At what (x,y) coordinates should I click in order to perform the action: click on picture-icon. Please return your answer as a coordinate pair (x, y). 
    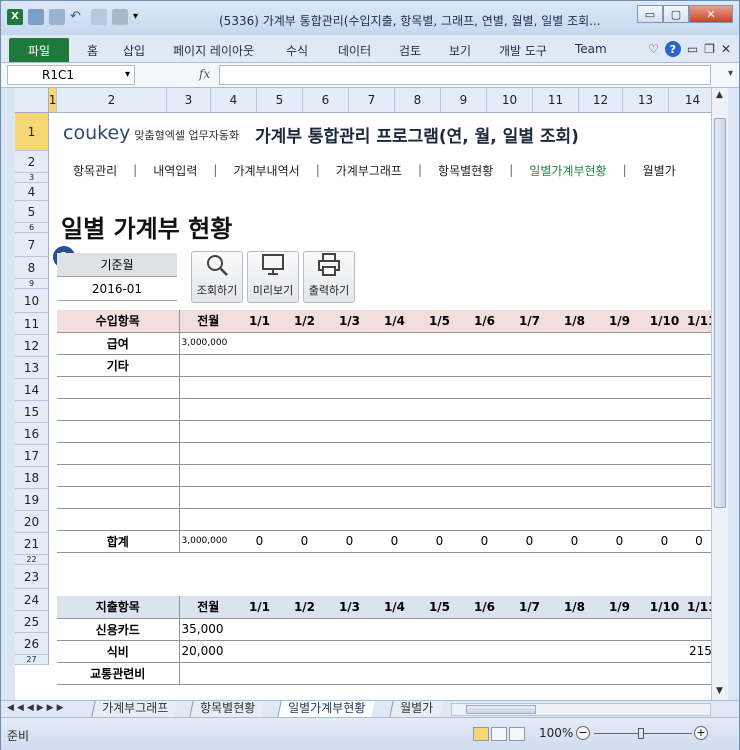
    Looking at the image, I should click on (57, 17).